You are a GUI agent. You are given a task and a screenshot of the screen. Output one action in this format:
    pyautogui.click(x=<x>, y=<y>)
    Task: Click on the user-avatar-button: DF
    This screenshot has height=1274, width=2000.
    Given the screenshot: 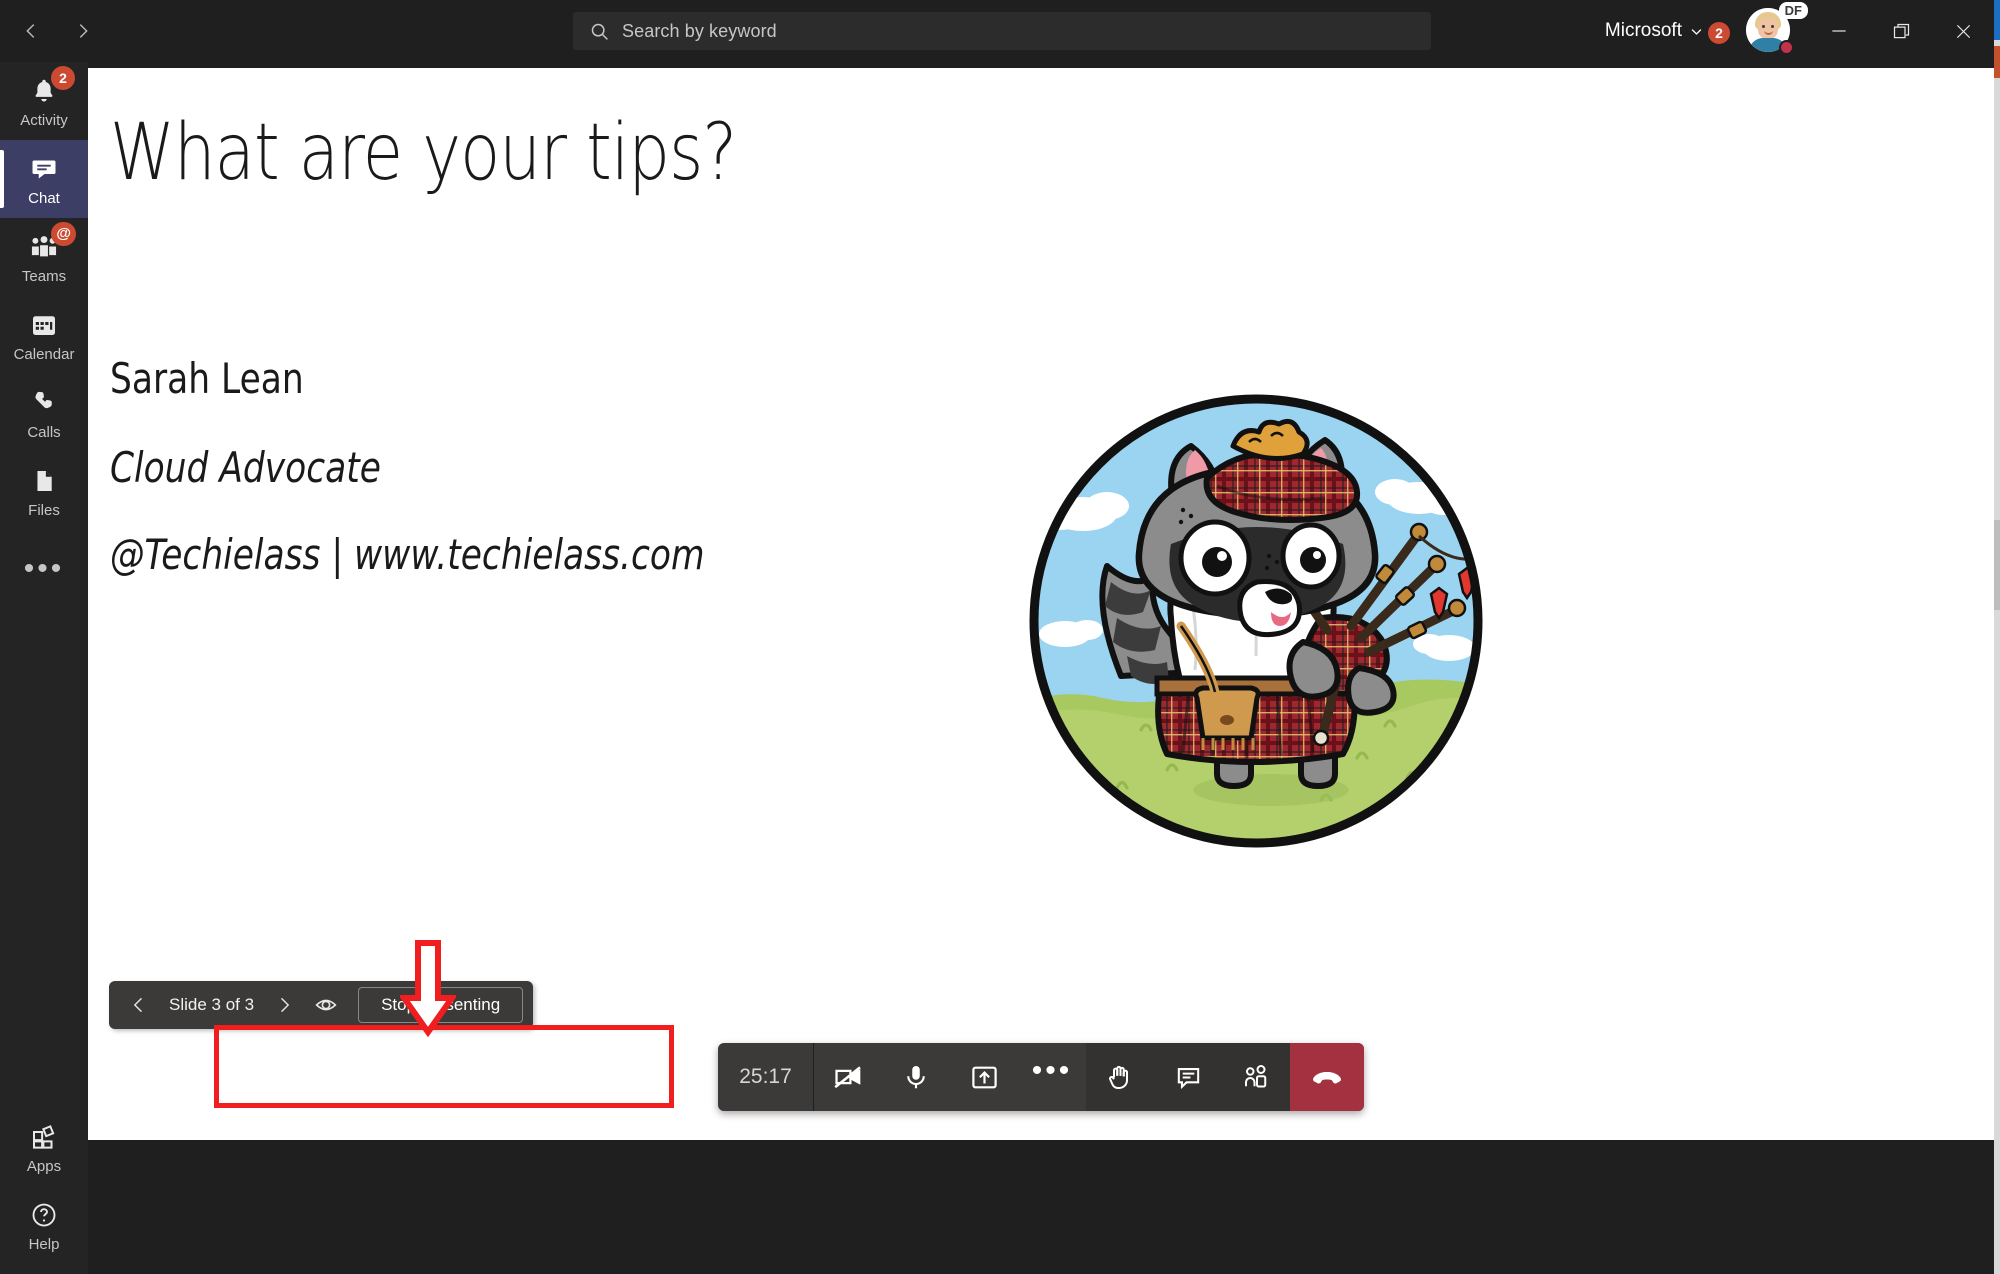 What is the action you would take?
    pyautogui.click(x=1777, y=28)
    